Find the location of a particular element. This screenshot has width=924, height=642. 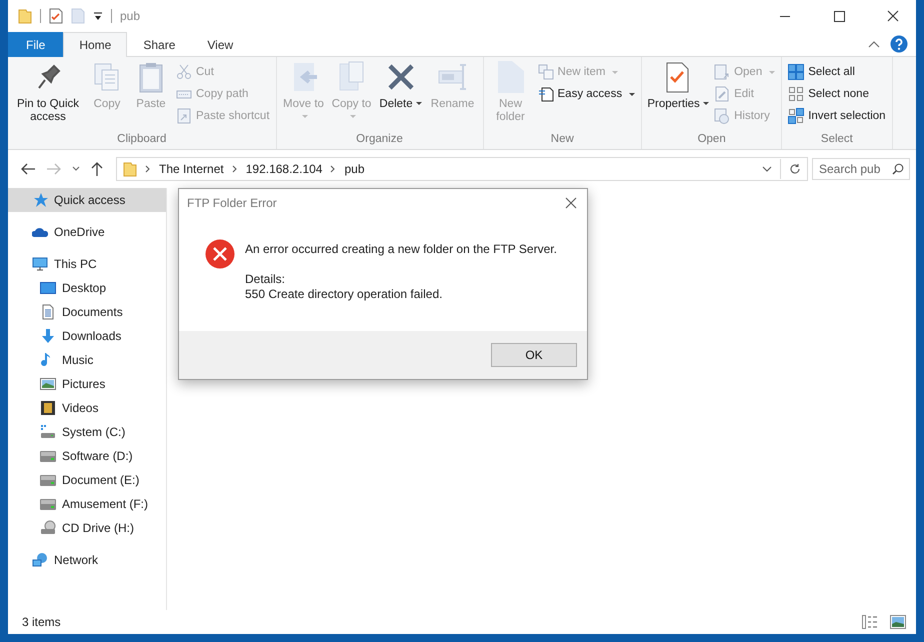

error-message: An error occurred creating a new folder on the FTP Server. is located at coordinates (401, 249).